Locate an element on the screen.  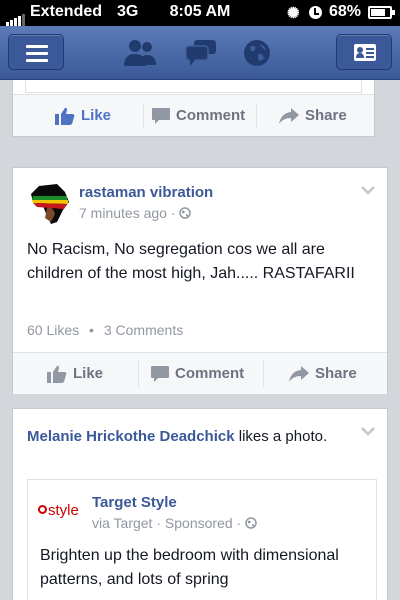
battery-percentage: 68% is located at coordinates (345, 11).